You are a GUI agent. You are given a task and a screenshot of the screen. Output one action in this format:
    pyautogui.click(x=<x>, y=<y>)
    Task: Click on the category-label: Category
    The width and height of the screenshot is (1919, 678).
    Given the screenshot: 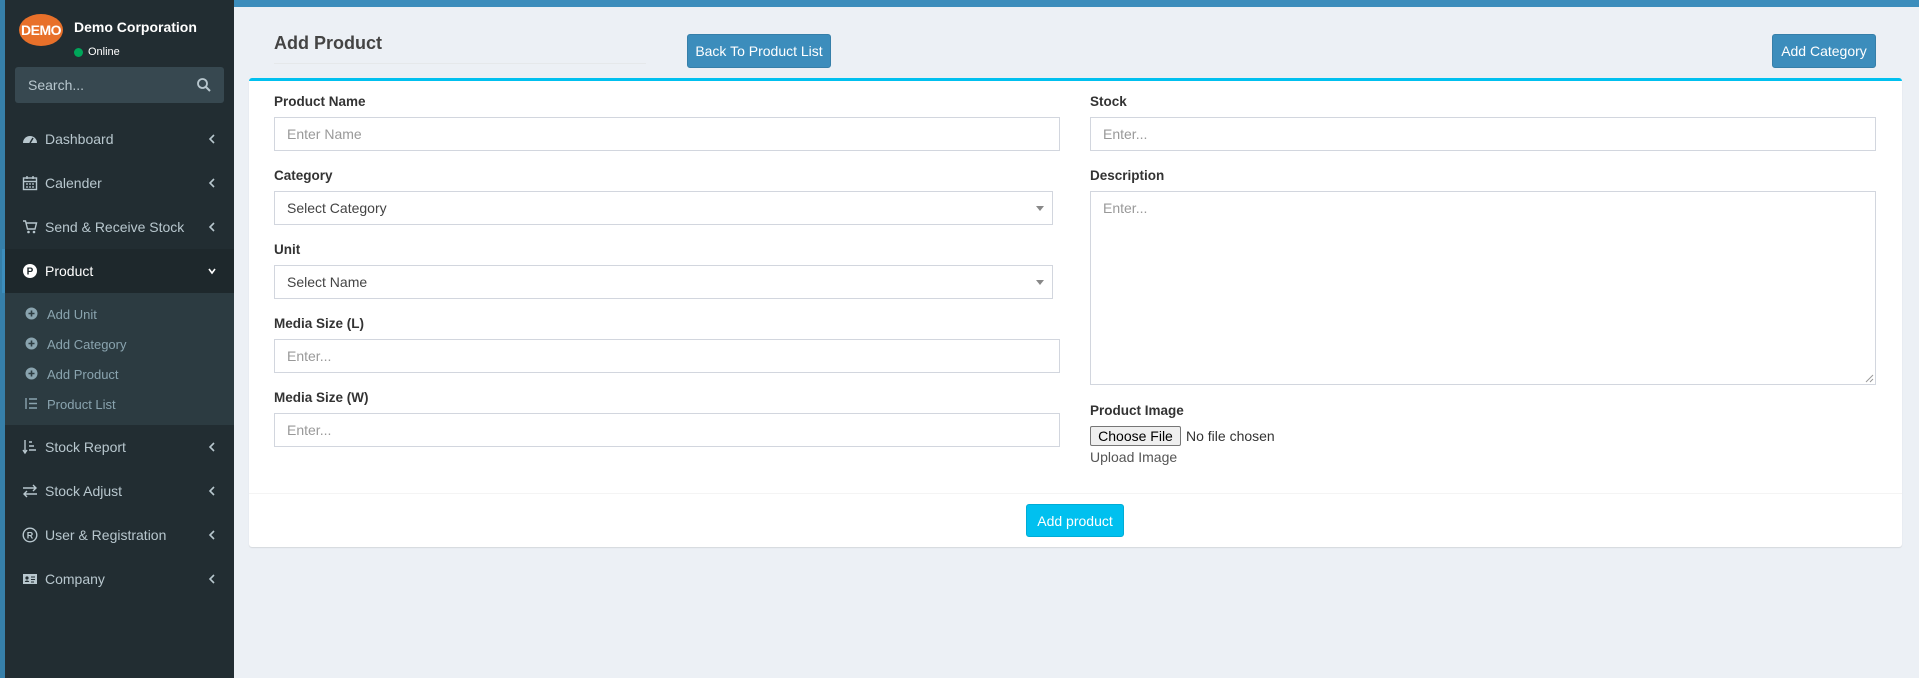 What is the action you would take?
    pyautogui.click(x=303, y=175)
    